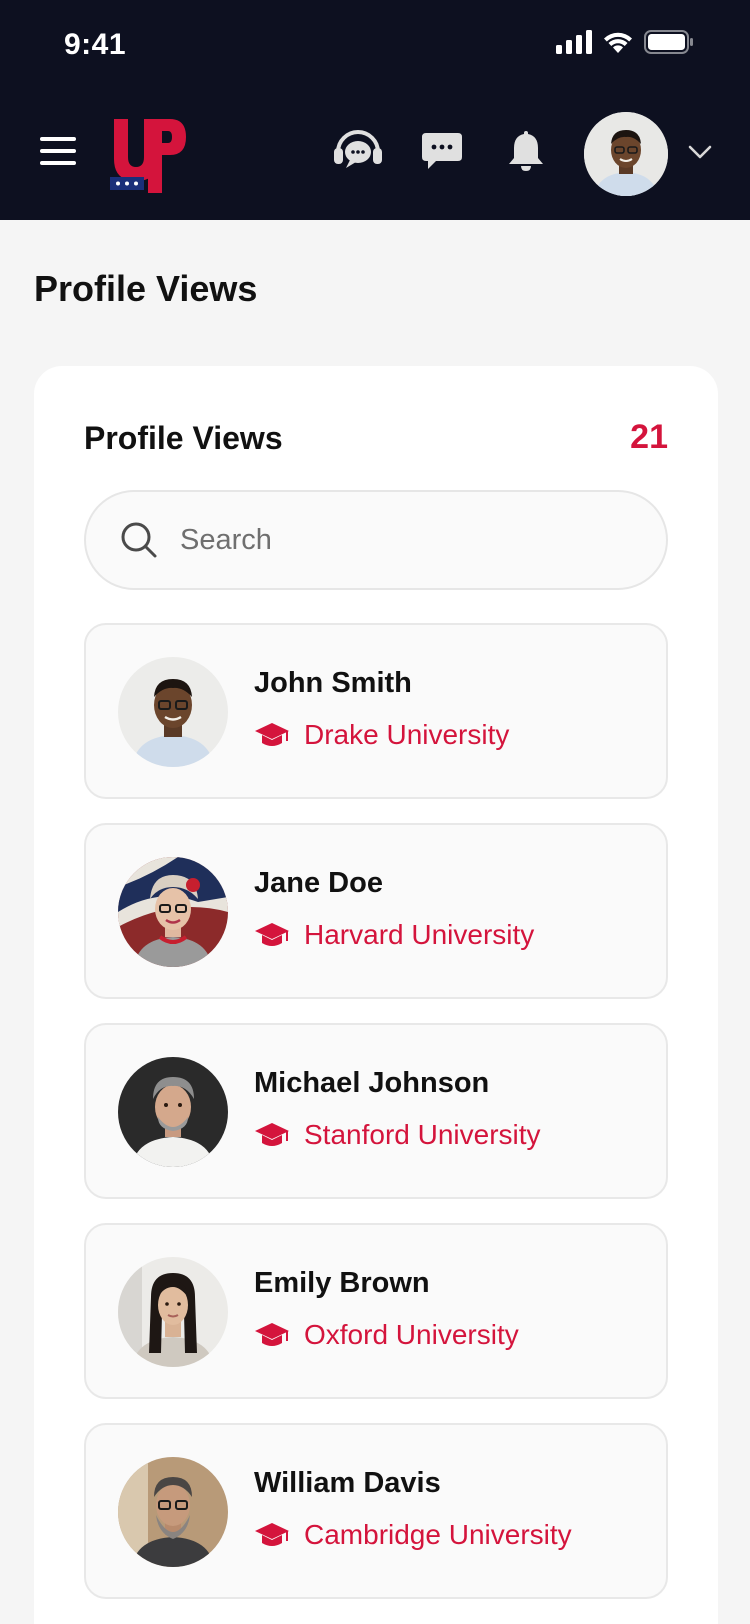  I want to click on list-item: Jane Doe Harvard University, so click(376, 911).